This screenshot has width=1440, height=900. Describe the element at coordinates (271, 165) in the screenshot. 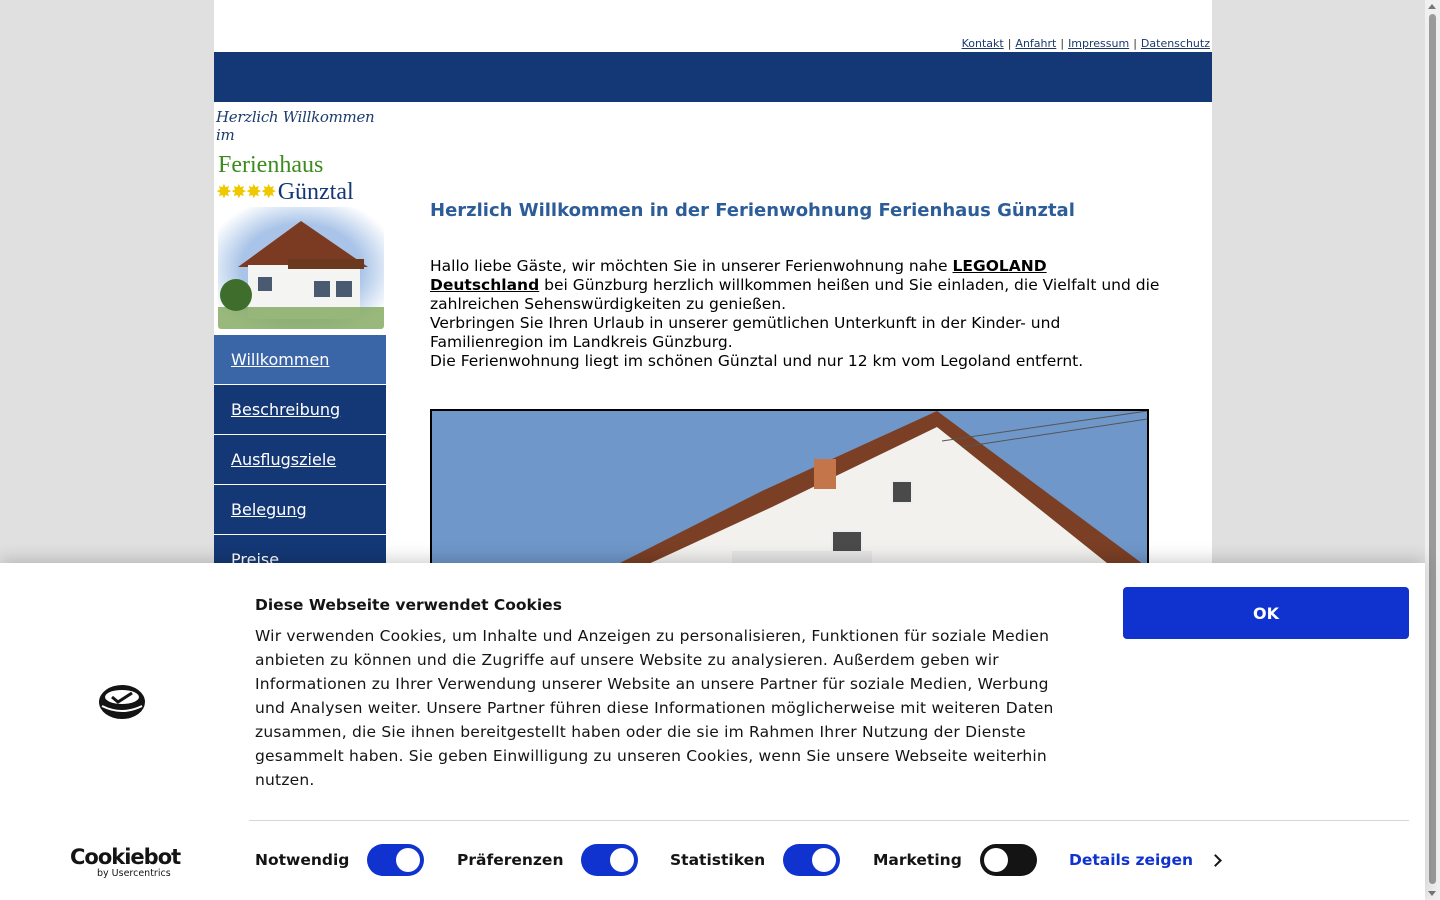

I see `logo-name-1: Ferienhaus` at that location.